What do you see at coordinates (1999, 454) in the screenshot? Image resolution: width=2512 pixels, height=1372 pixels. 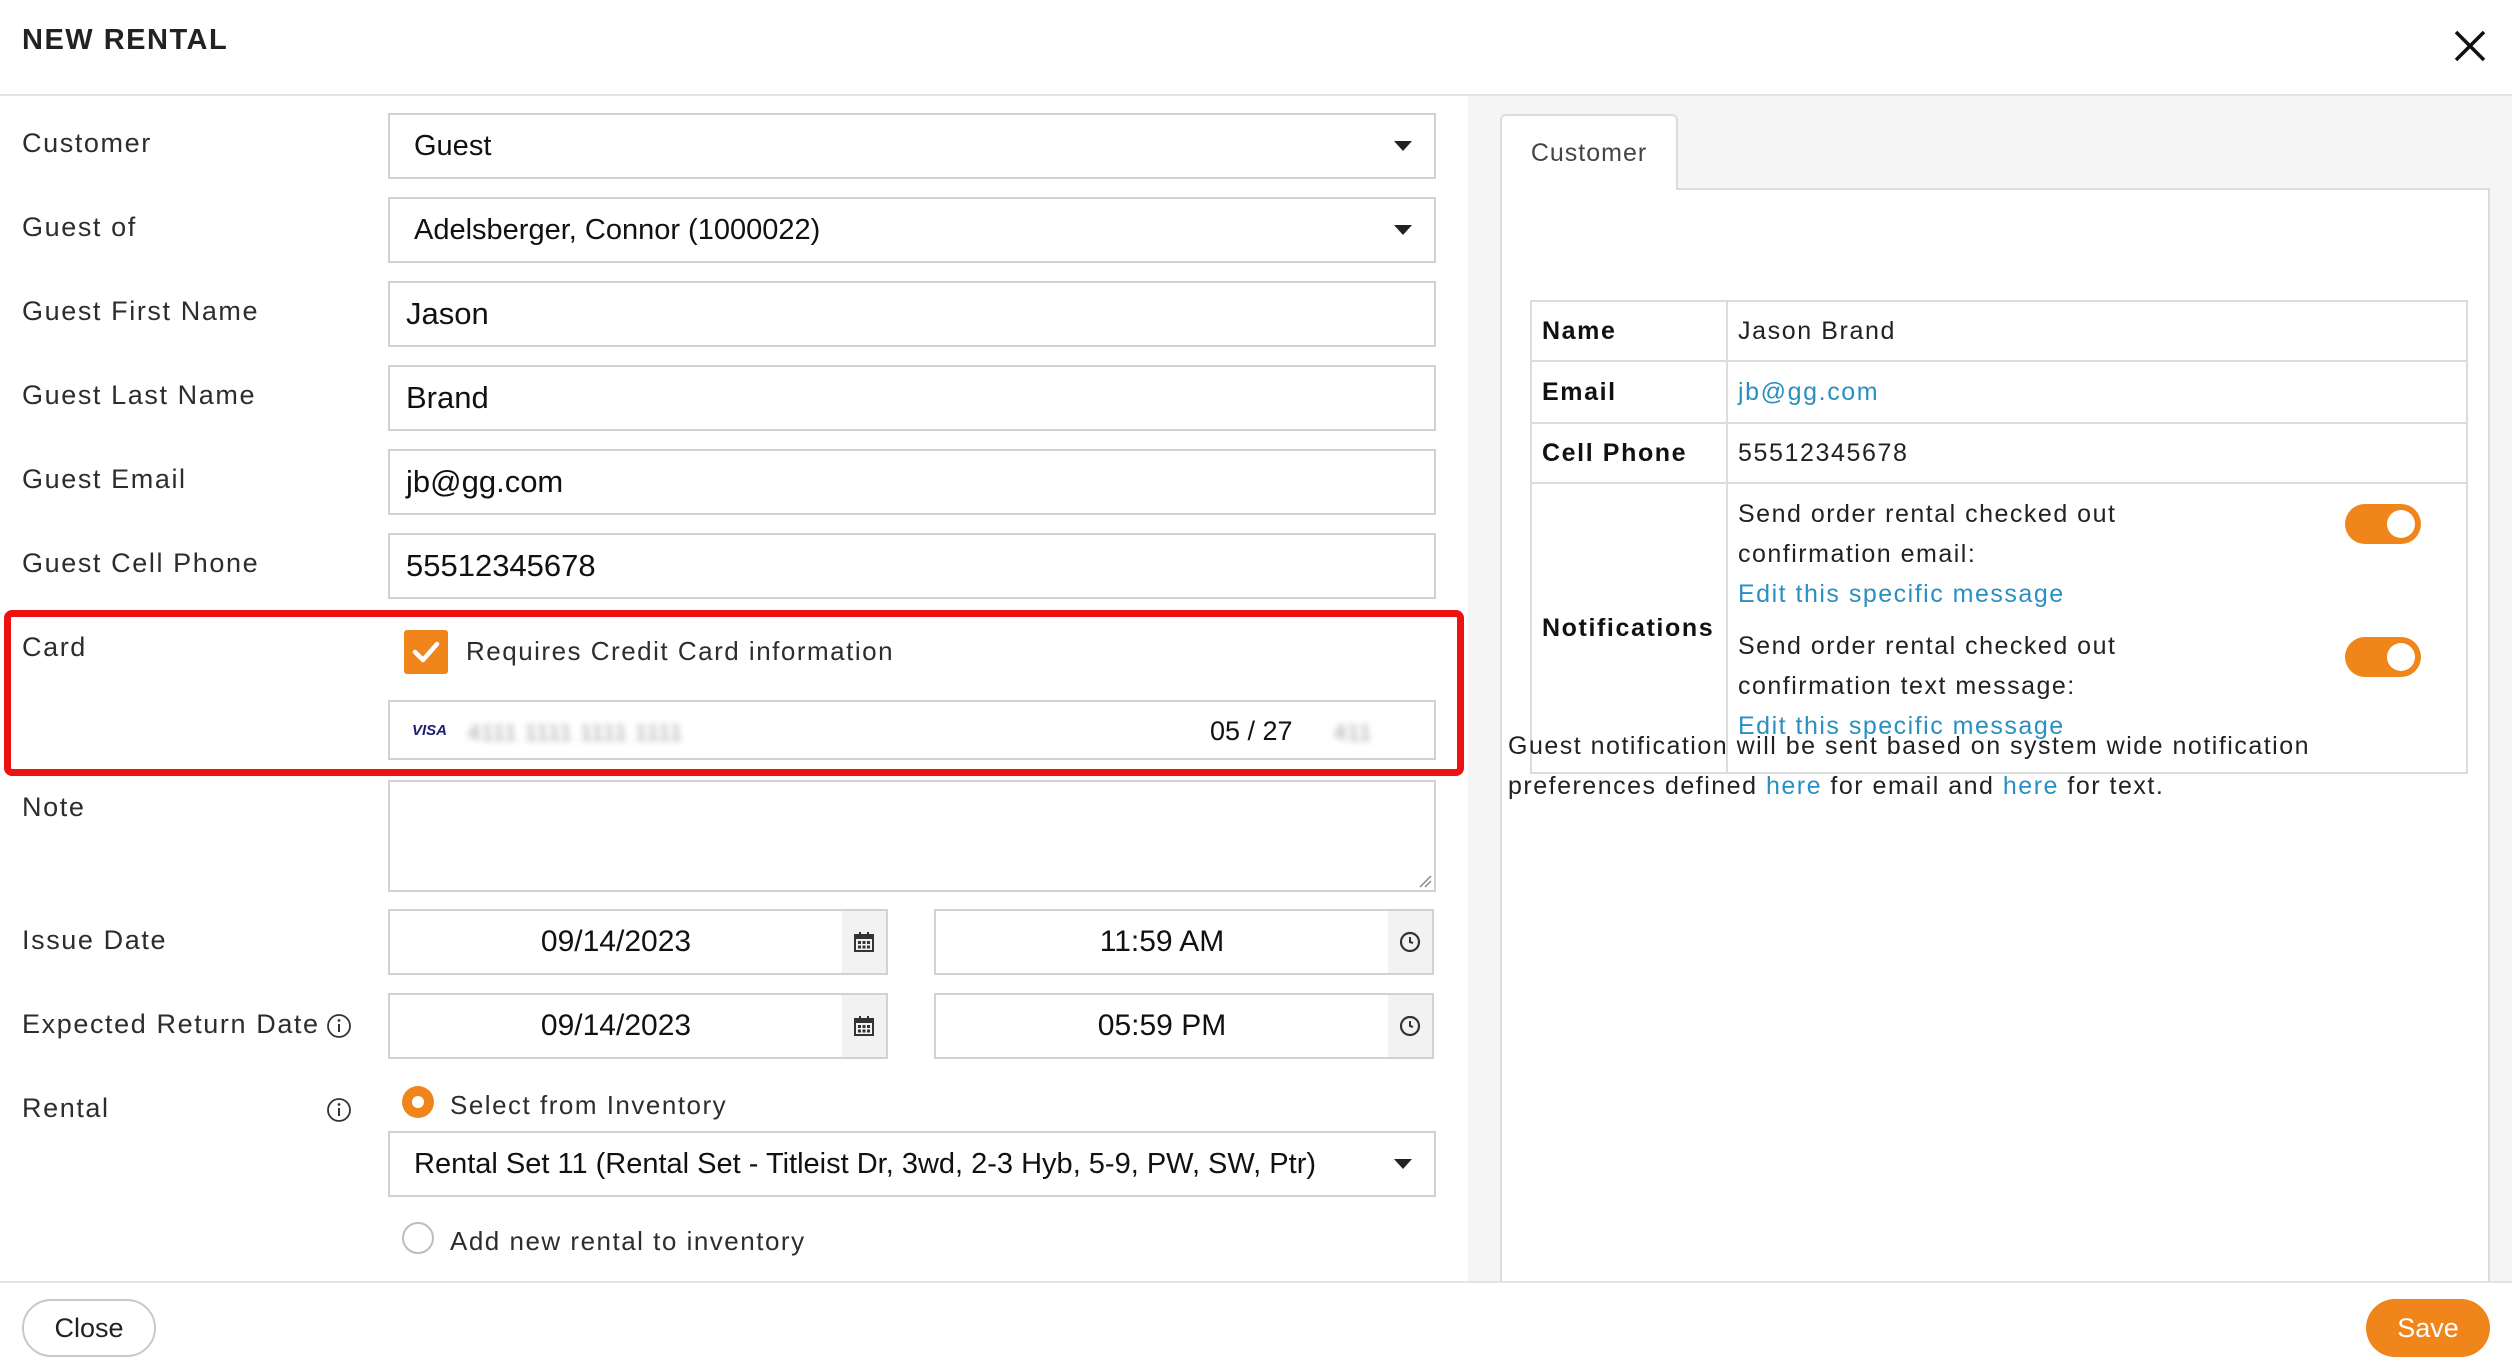 I see `table-row: Cell Phone 55512345678` at bounding box center [1999, 454].